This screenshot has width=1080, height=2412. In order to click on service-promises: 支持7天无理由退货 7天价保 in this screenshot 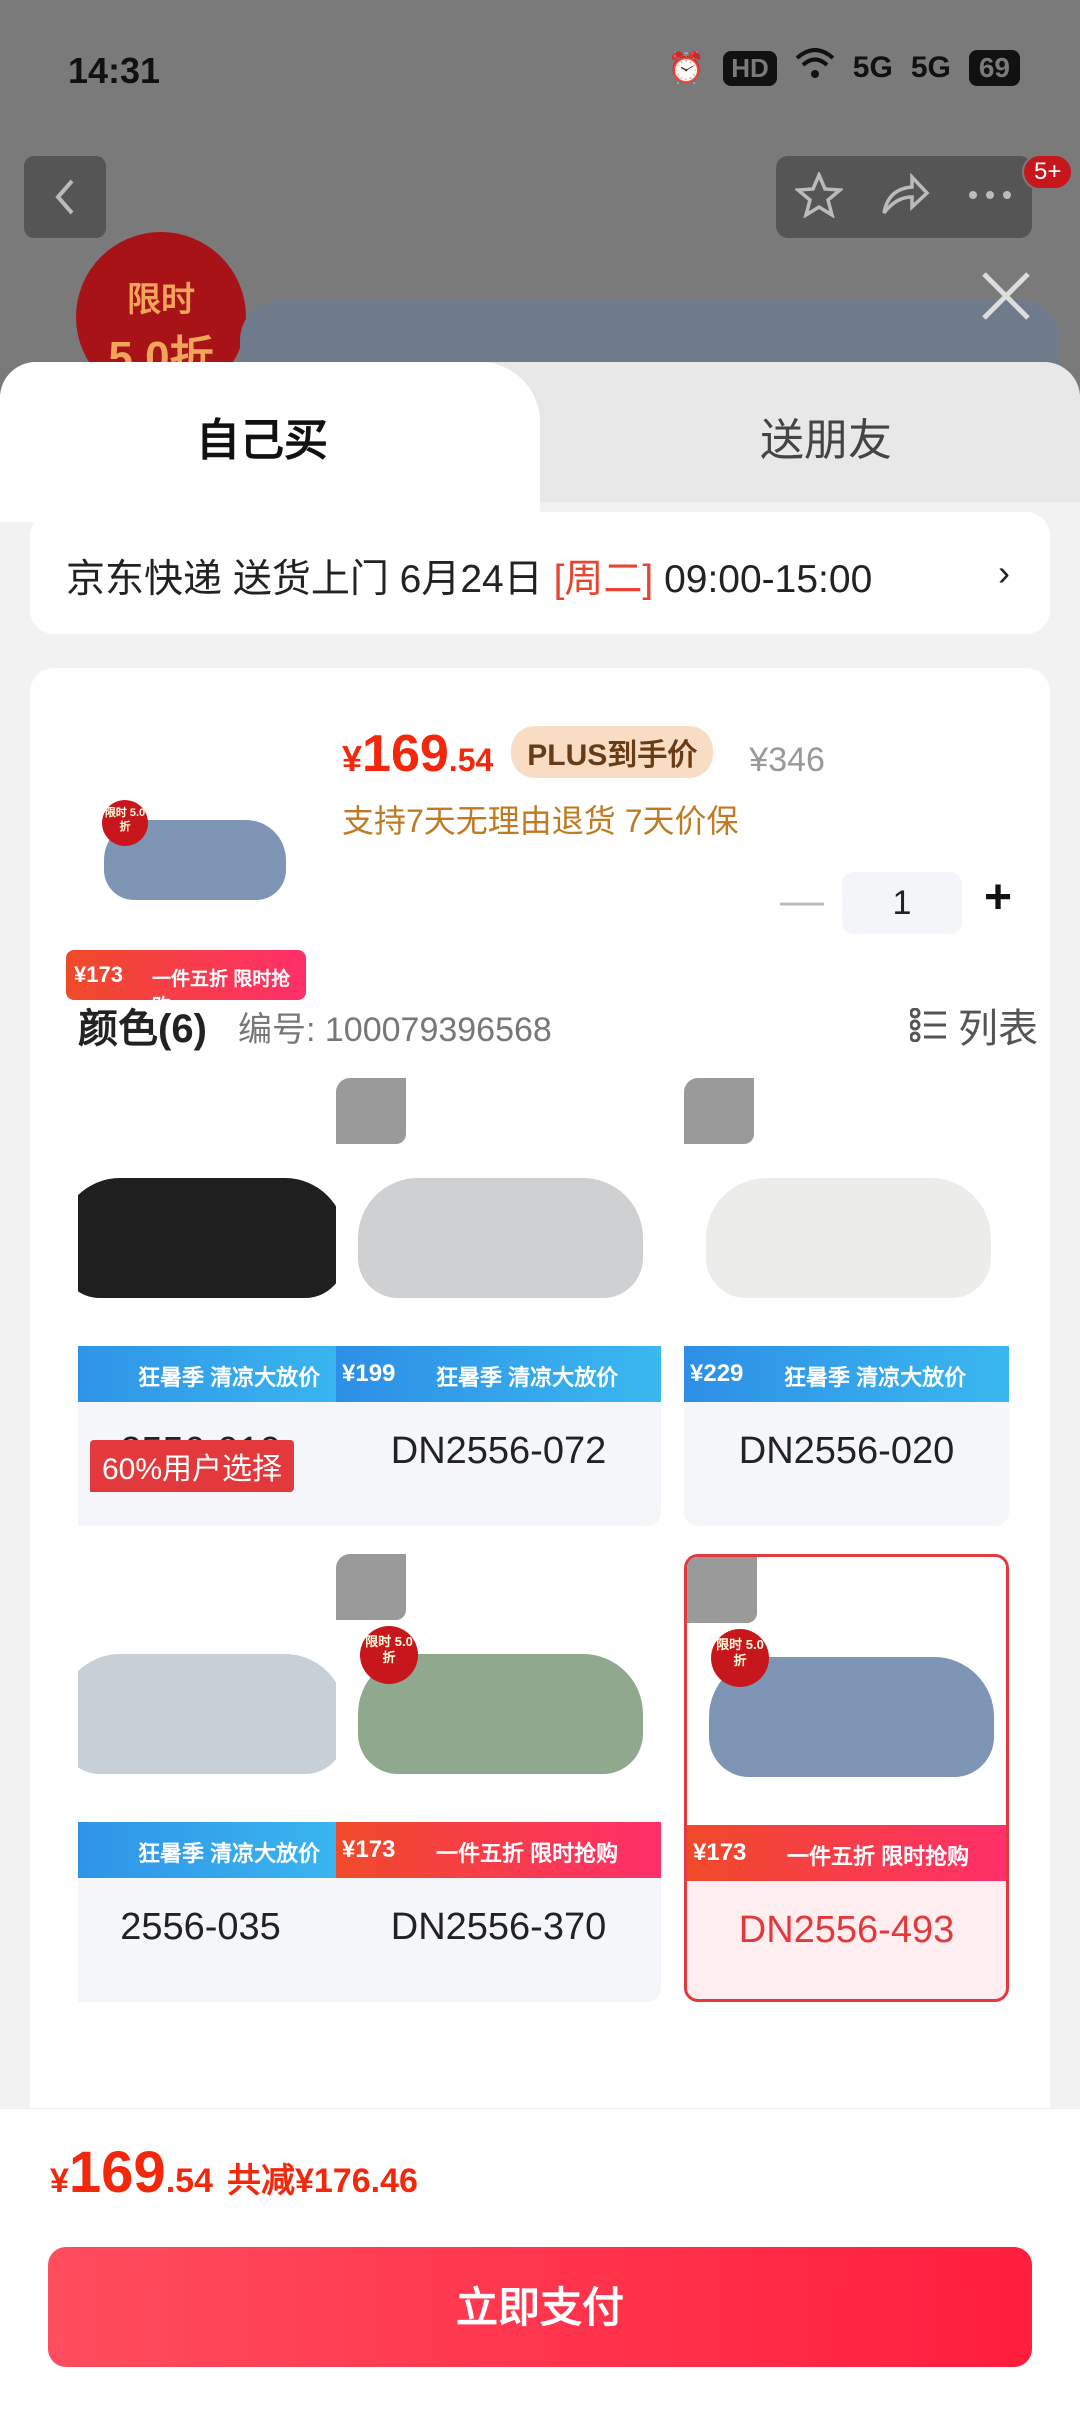, I will do `click(540, 821)`.